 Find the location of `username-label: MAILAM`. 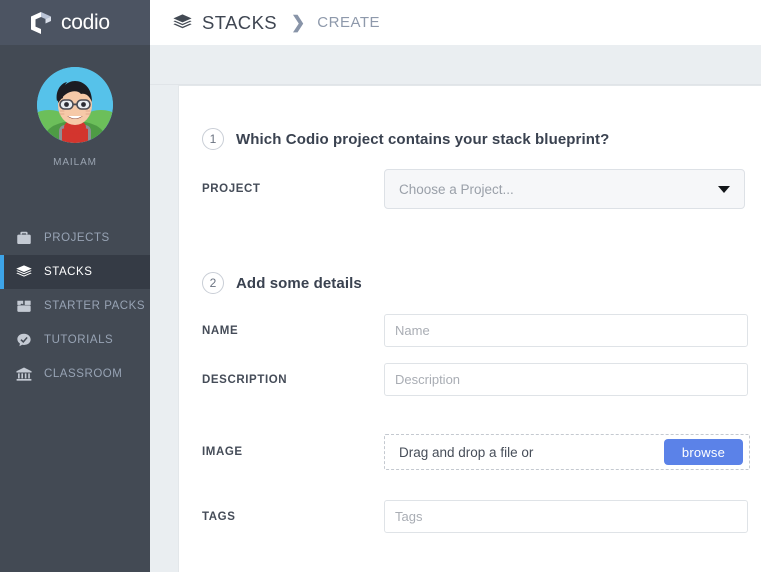

username-label: MAILAM is located at coordinates (75, 162).